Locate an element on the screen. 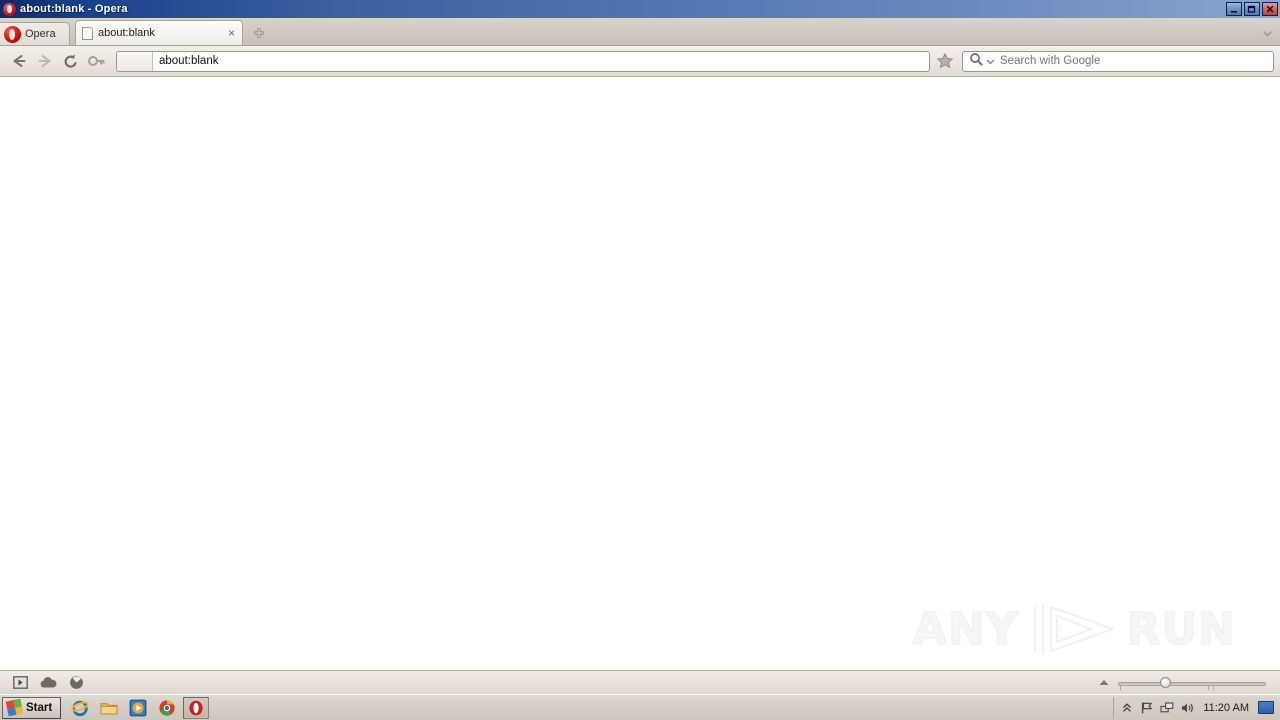 This screenshot has width=1280, height=720. performance-gauge-icon is located at coordinates (76, 683).